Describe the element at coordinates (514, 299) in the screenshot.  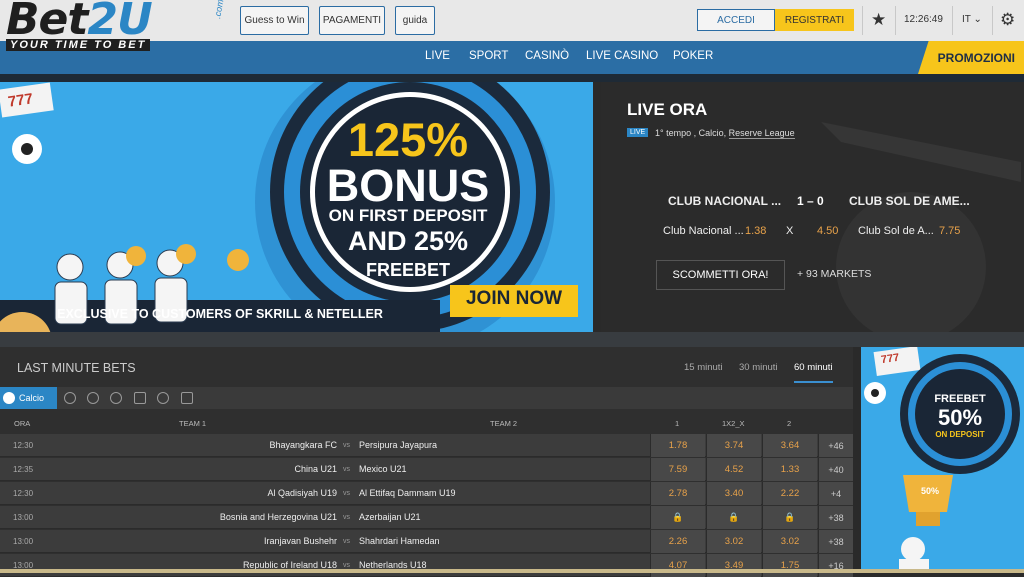
I see `join-now-button: JOIN NOW` at that location.